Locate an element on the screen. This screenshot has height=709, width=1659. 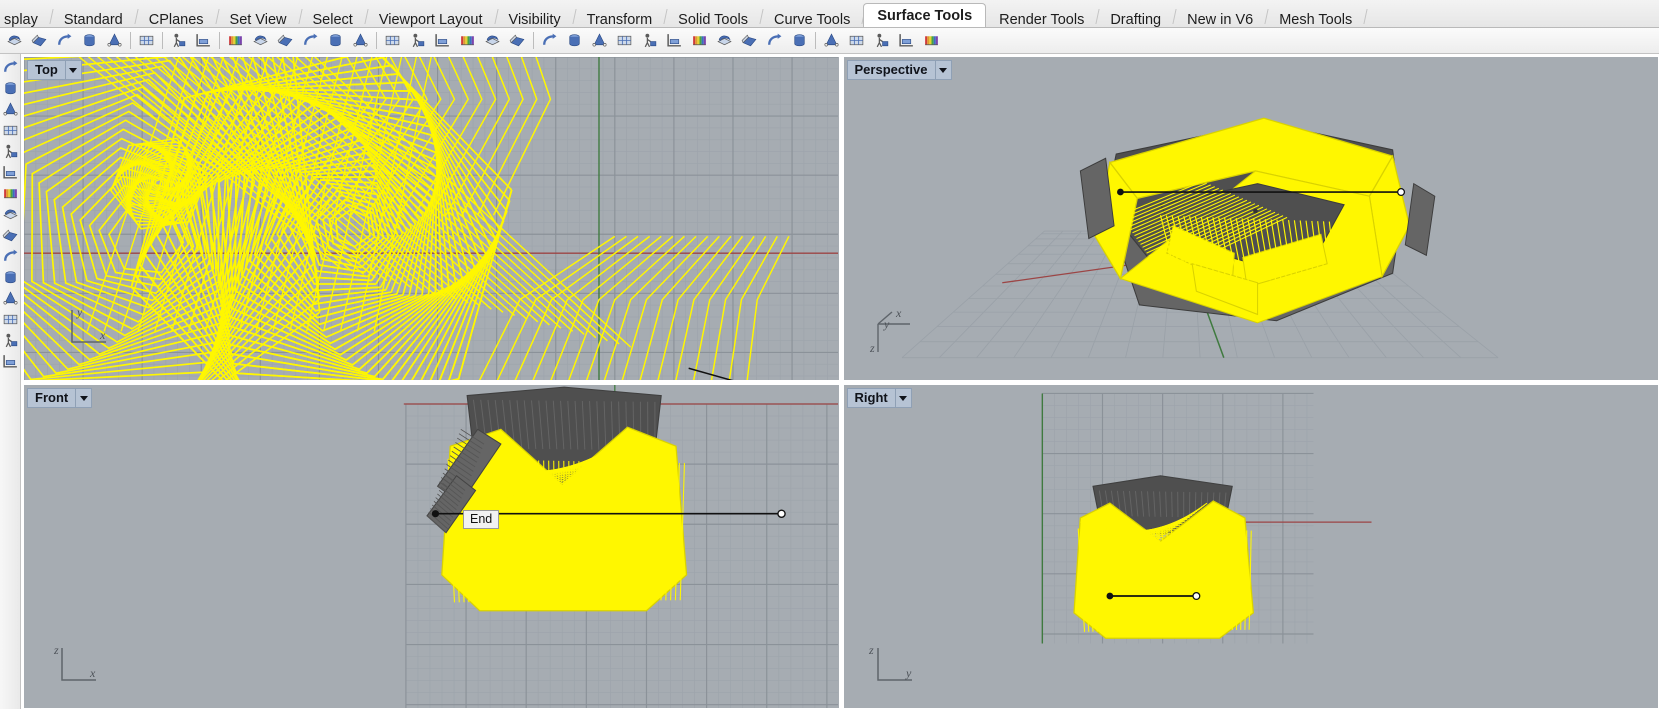
toolbar-surface-offset-icon is located at coordinates (624, 40).